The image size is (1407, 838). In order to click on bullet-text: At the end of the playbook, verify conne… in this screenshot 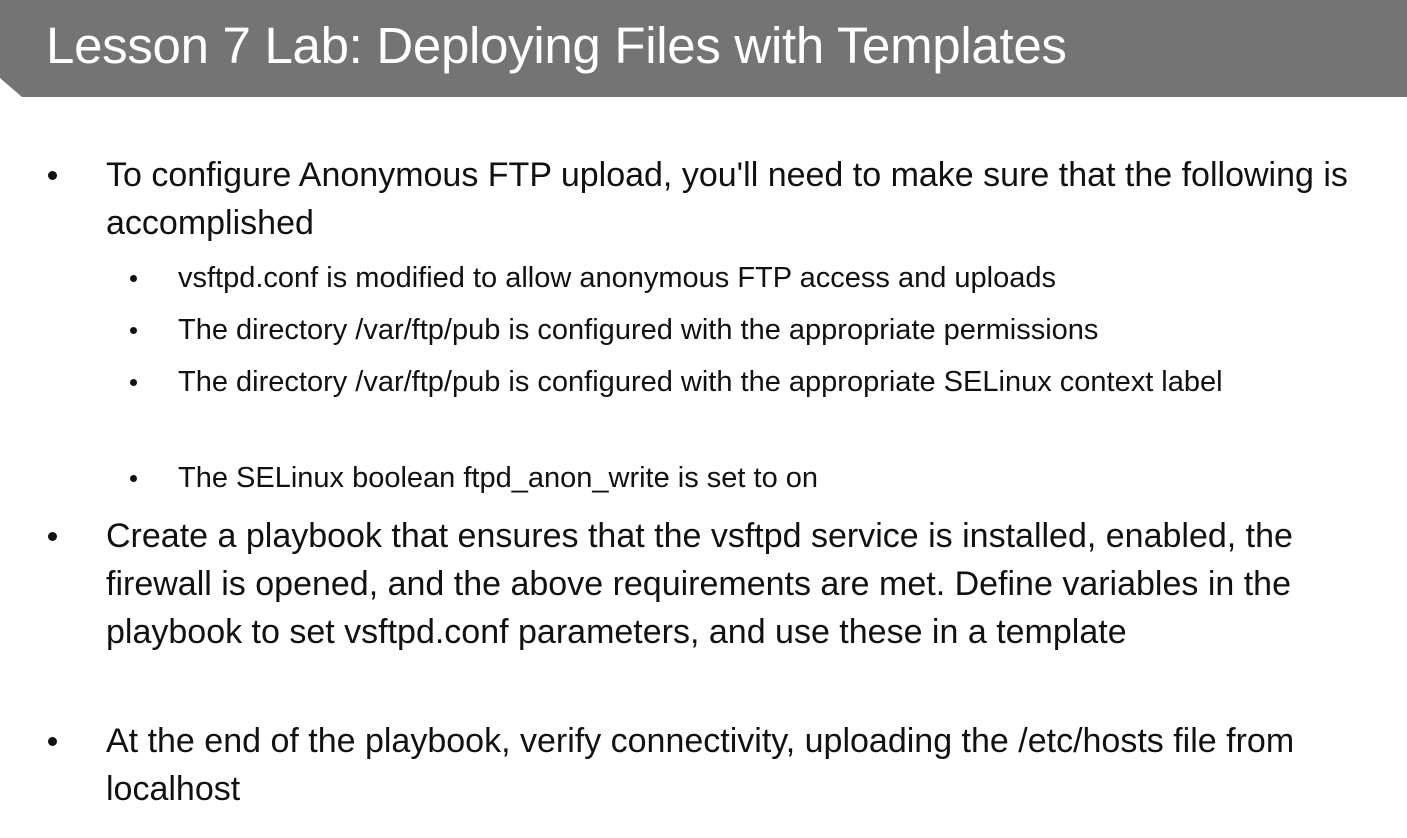, I will do `click(700, 765)`.